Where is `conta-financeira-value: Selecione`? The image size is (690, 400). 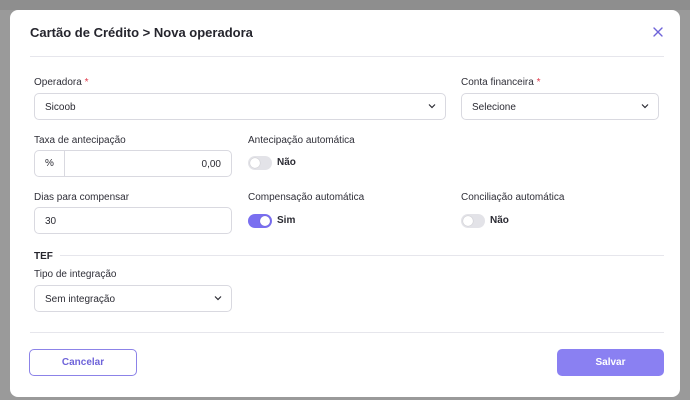 conta-financeira-value: Selecione is located at coordinates (494, 107).